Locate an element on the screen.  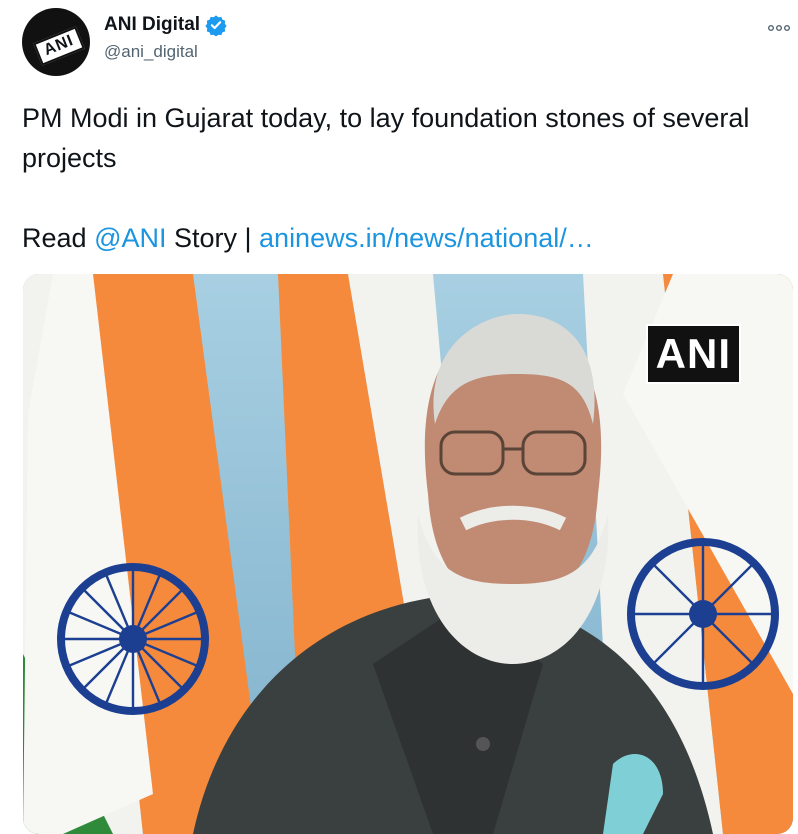
verified-badge-icon is located at coordinates (216, 25).